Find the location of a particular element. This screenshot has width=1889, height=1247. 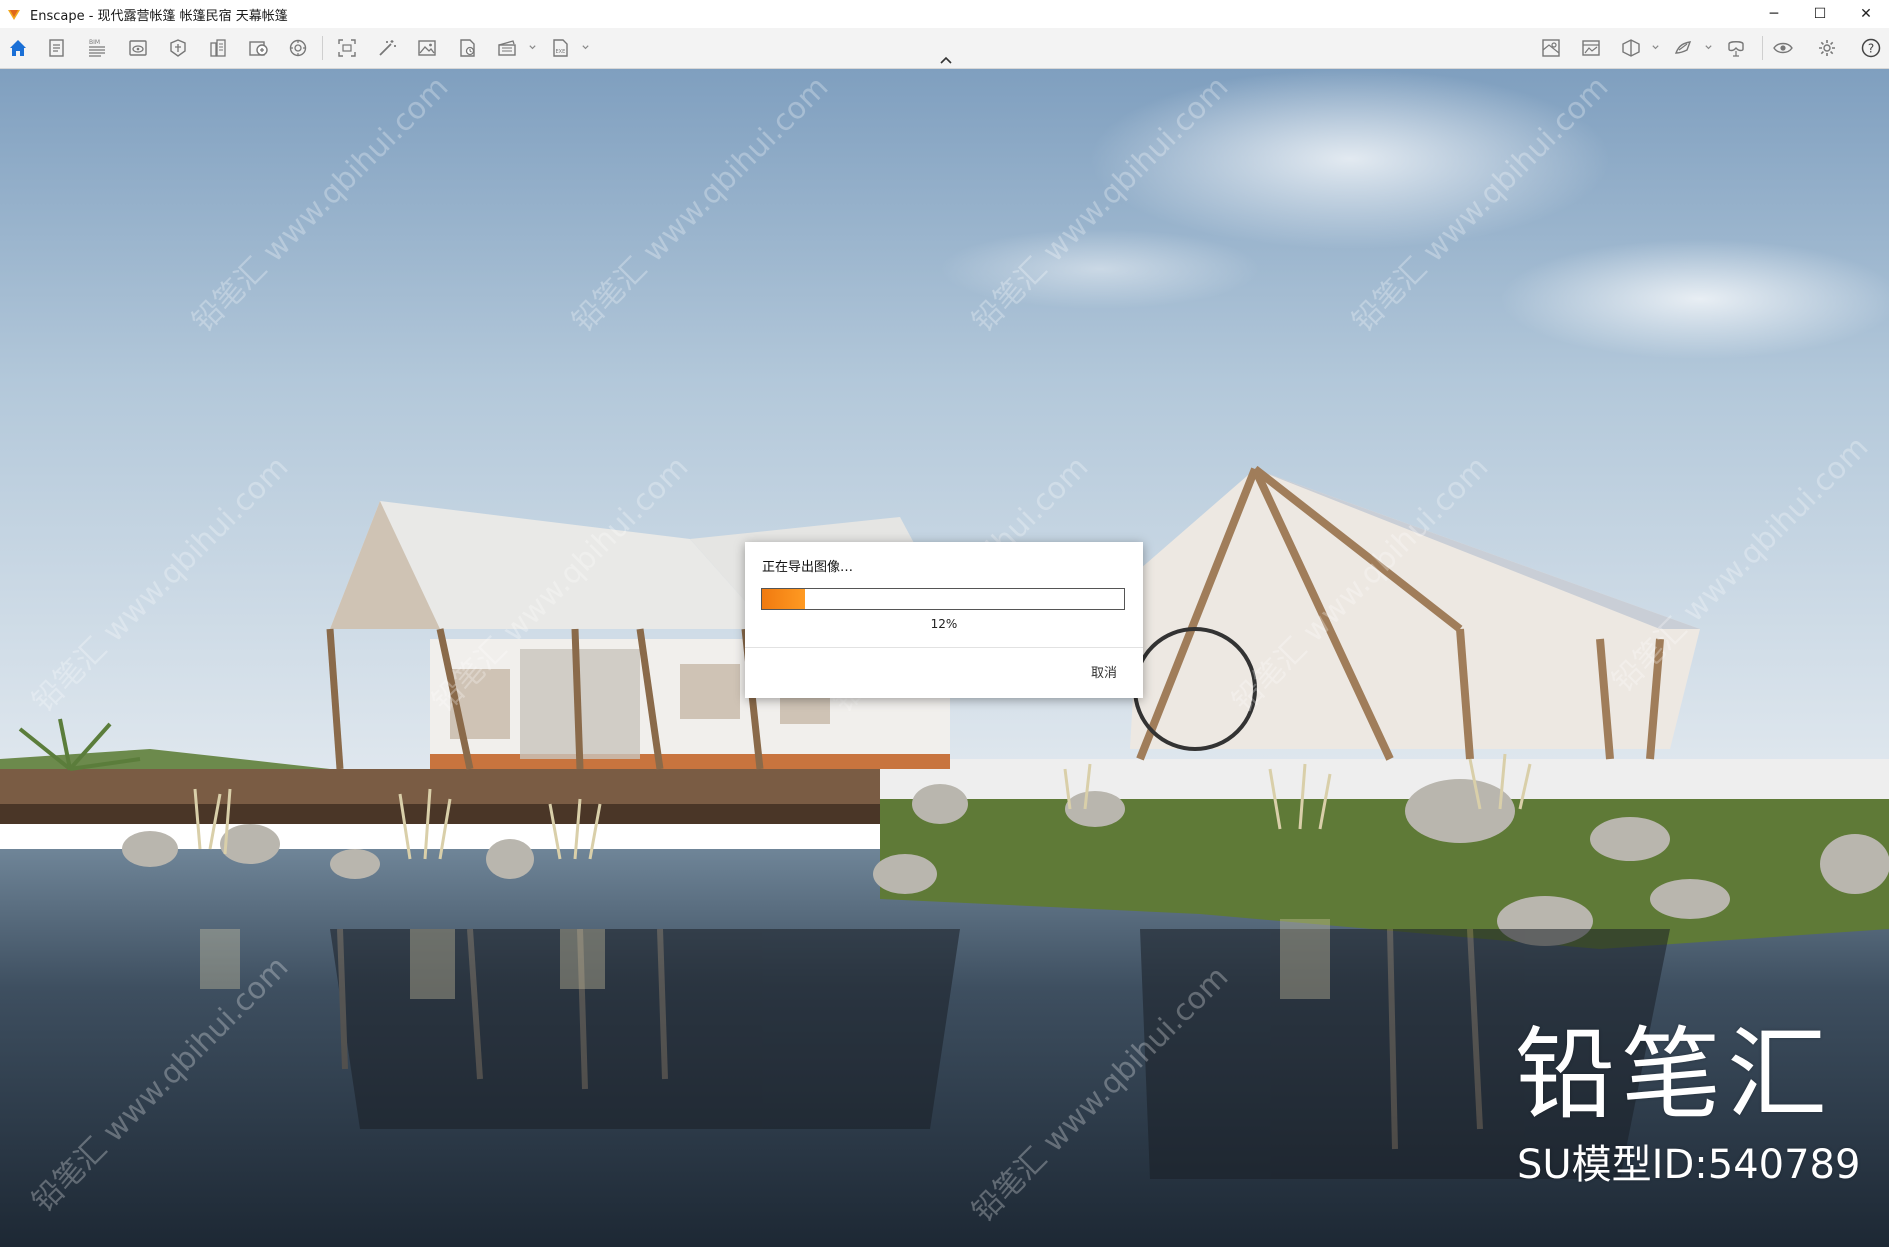

screenshot-icon is located at coordinates (347, 48).